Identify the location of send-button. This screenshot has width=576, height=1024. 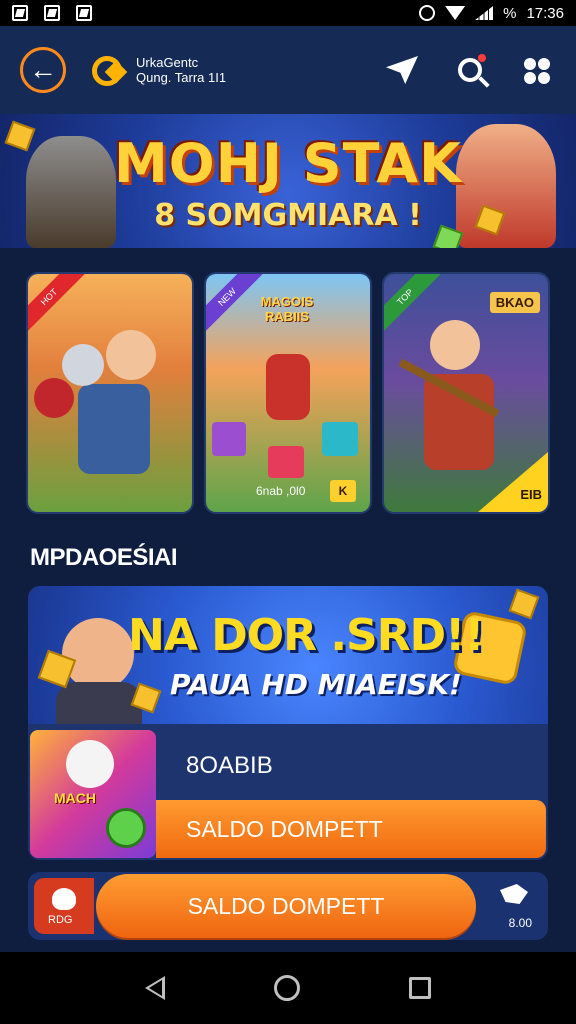
(402, 70).